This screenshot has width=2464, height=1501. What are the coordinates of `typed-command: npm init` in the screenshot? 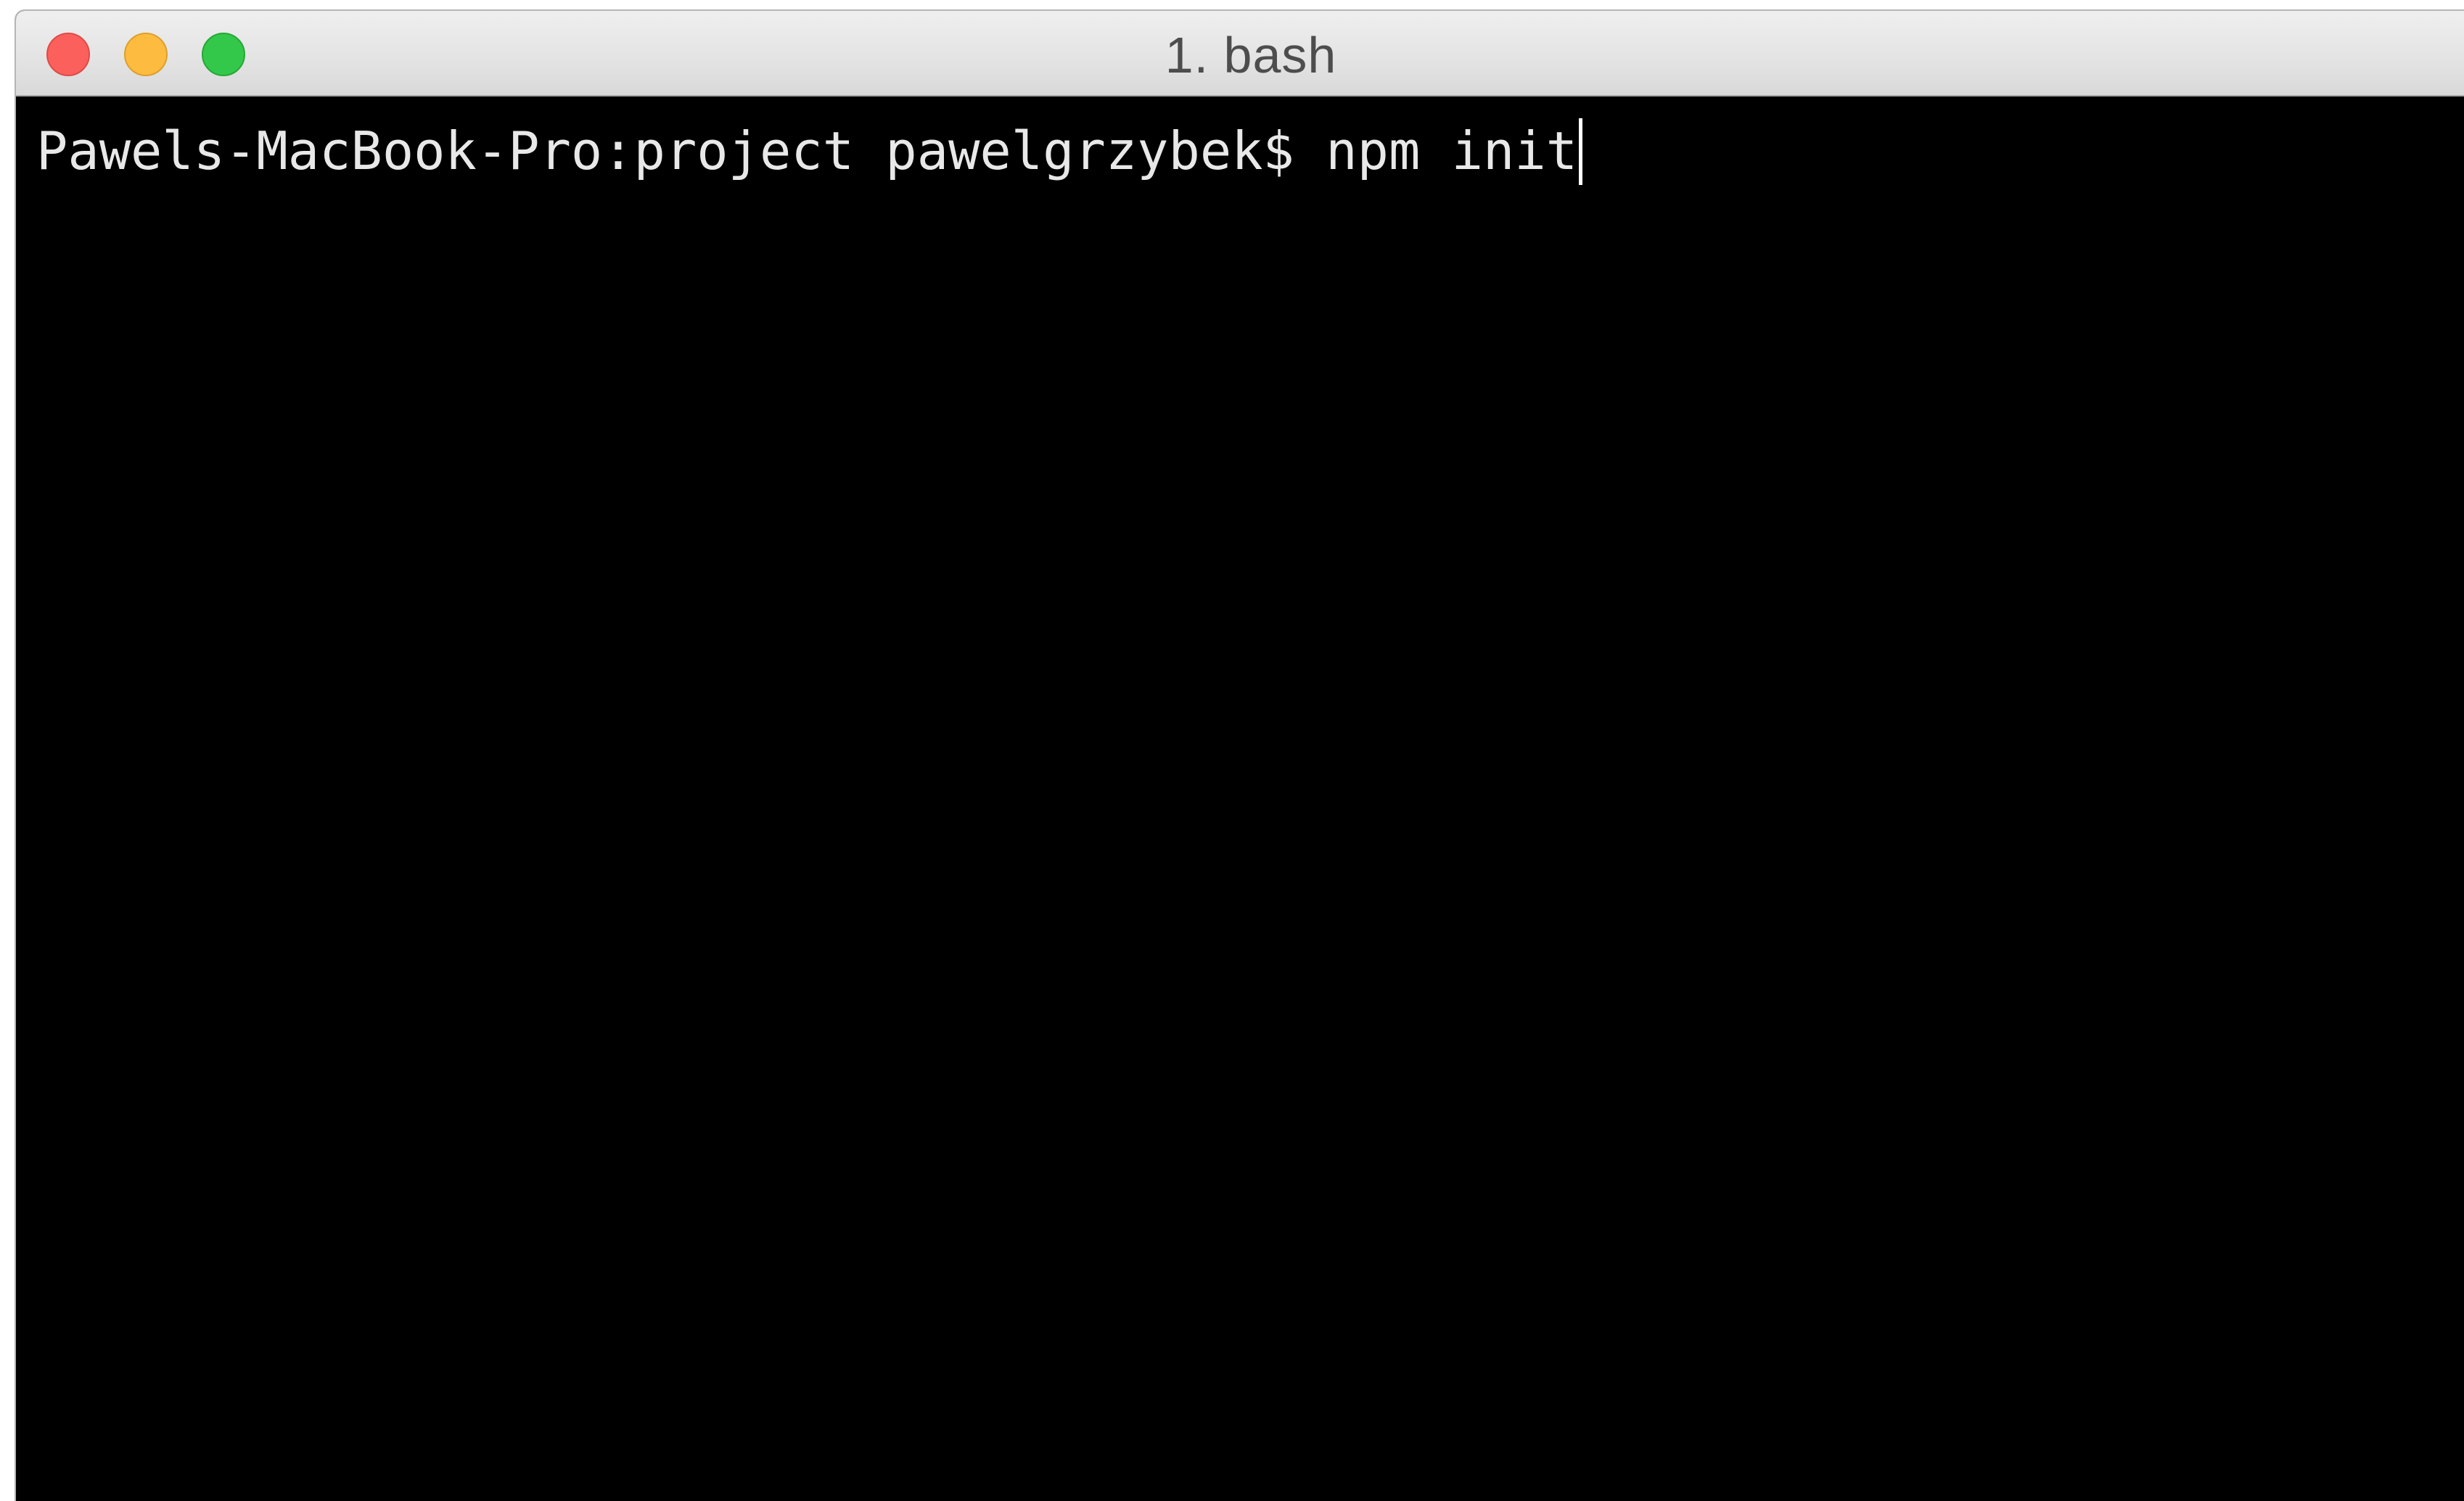 It's located at (1451, 150).